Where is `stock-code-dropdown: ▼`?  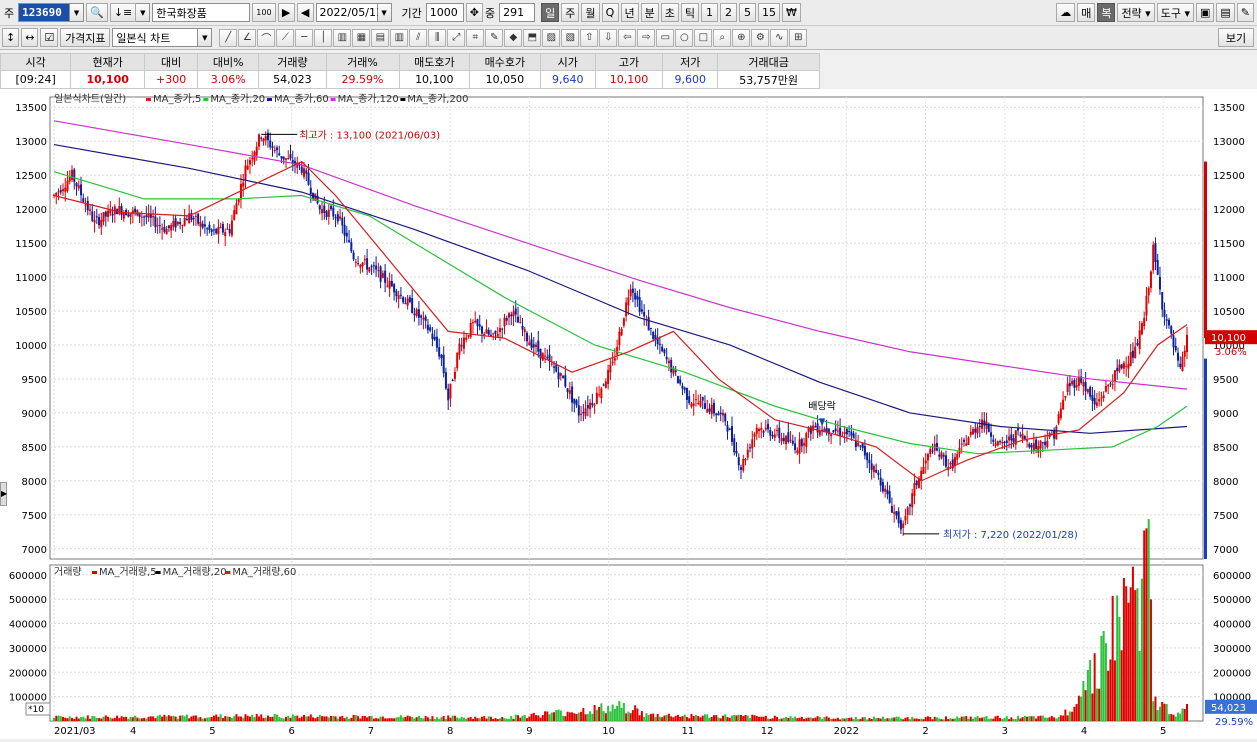 stock-code-dropdown: ▼ is located at coordinates (77, 12).